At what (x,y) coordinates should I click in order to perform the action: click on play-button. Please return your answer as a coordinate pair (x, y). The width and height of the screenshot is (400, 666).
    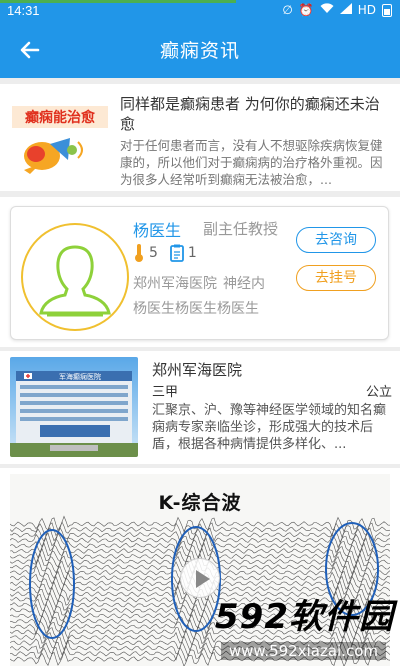
    Looking at the image, I should click on (200, 578).